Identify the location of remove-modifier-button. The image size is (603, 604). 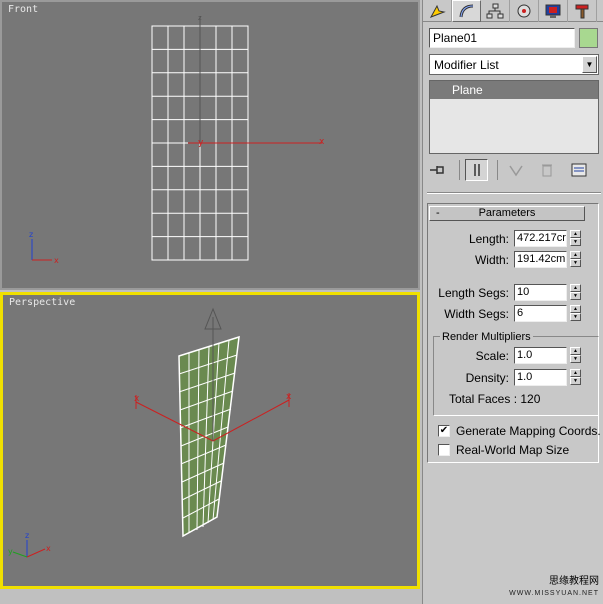
(547, 170).